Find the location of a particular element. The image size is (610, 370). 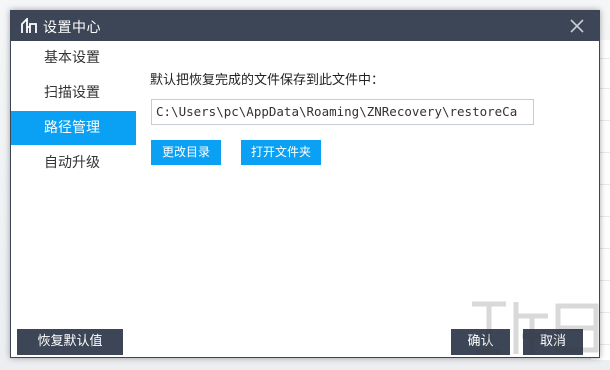

save-path-label: 默认把恢复完成的文件保存到此文件中： is located at coordinates (267, 80).